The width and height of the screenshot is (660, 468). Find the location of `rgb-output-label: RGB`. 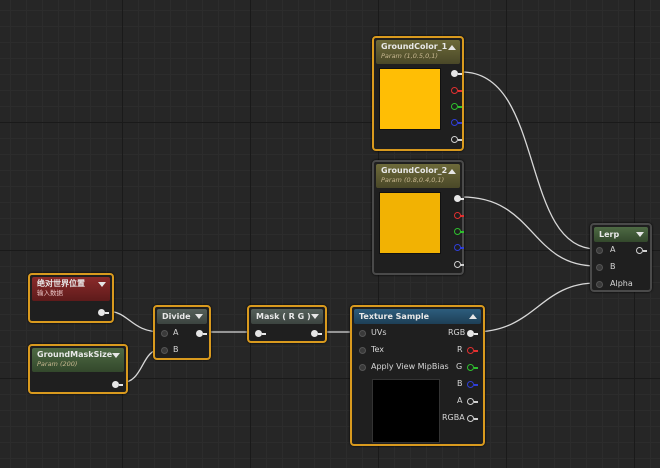

rgb-output-label: RGB is located at coordinates (457, 332).